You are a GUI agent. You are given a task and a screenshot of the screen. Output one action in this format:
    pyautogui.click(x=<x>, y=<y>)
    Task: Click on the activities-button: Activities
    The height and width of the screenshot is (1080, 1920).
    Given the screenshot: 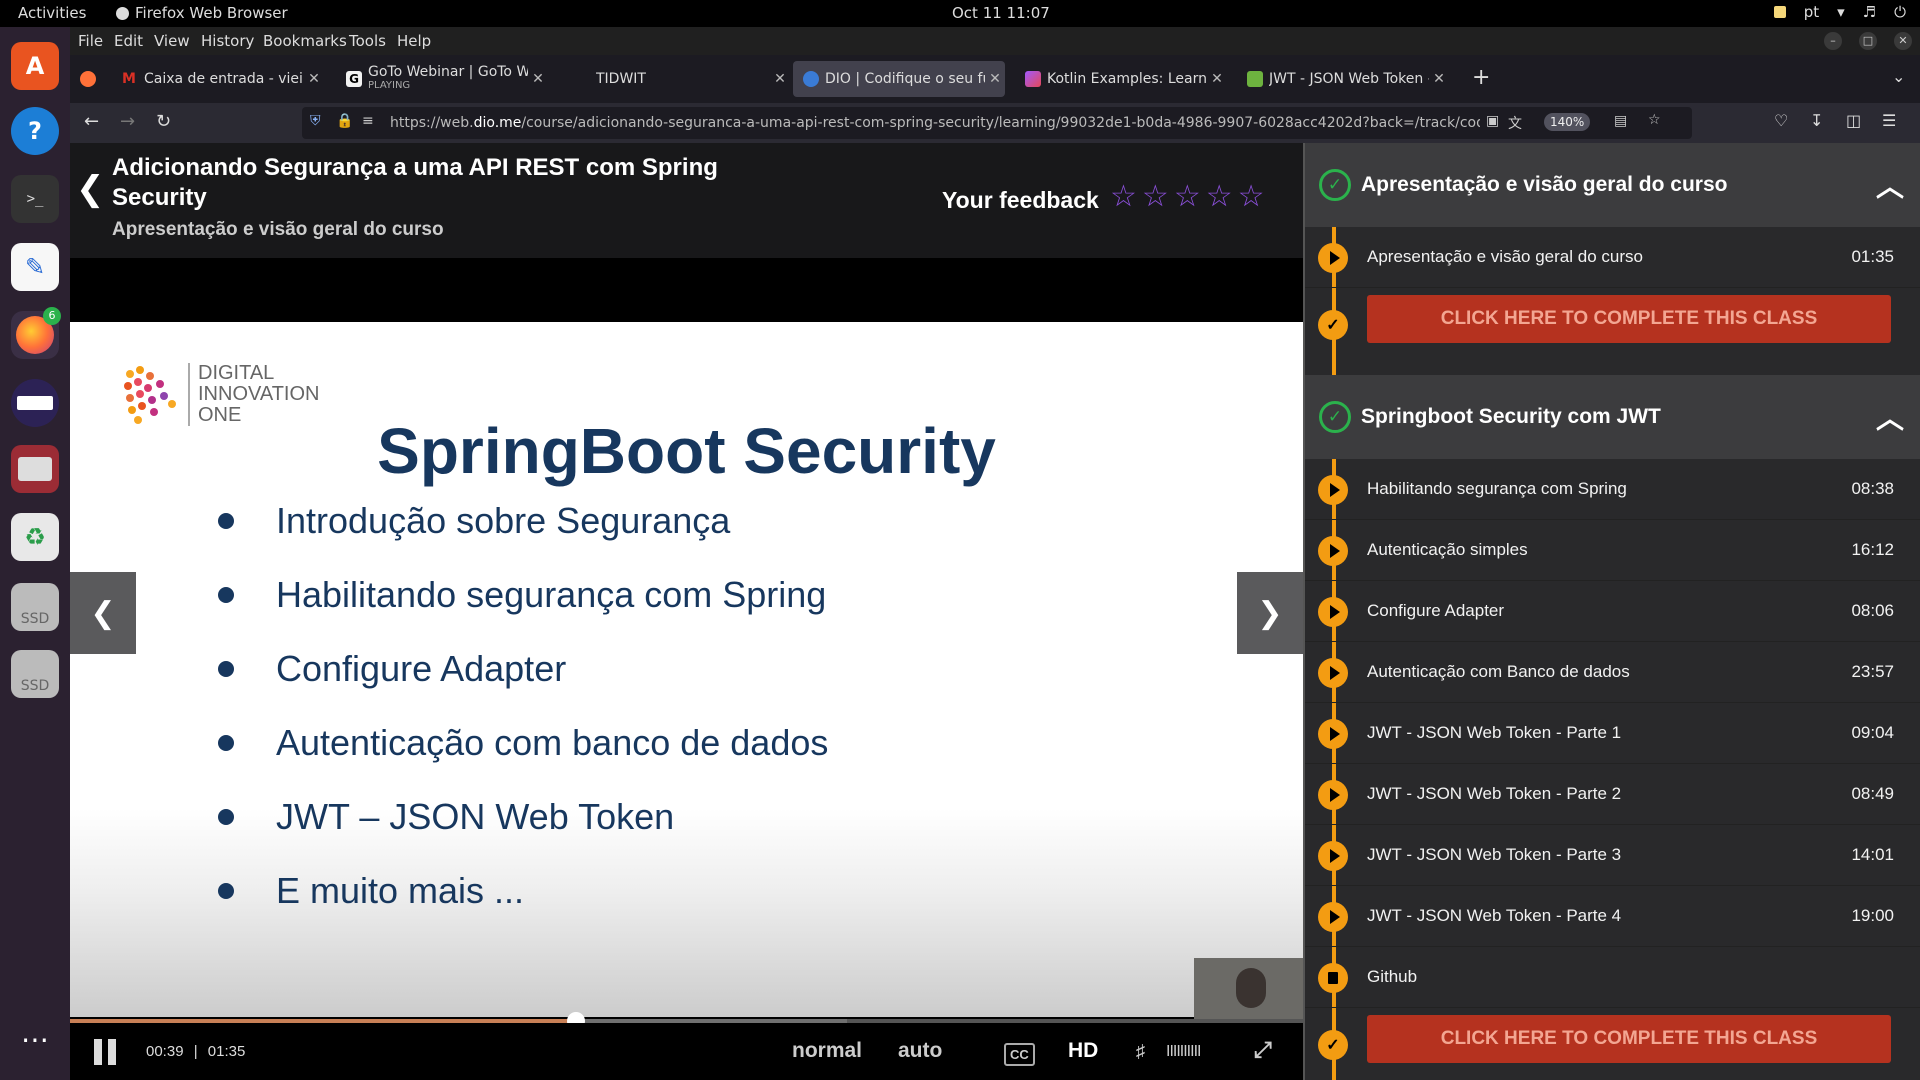 What is the action you would take?
    pyautogui.click(x=52, y=13)
    